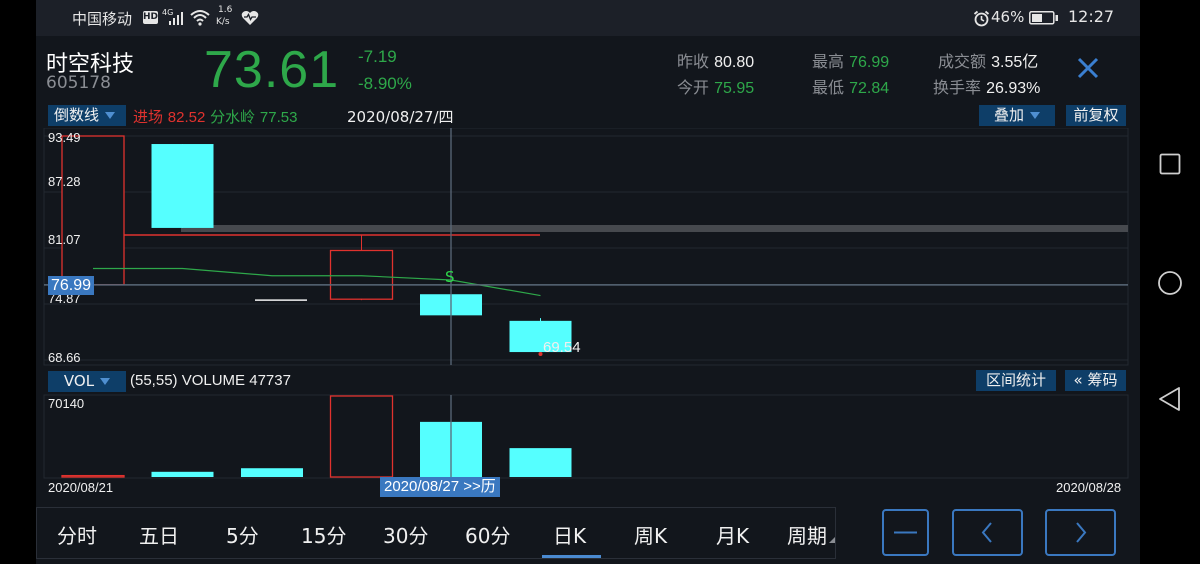 Image resolution: width=1200 pixels, height=564 pixels. What do you see at coordinates (1043, 18) in the screenshot?
I see `battery-icon` at bounding box center [1043, 18].